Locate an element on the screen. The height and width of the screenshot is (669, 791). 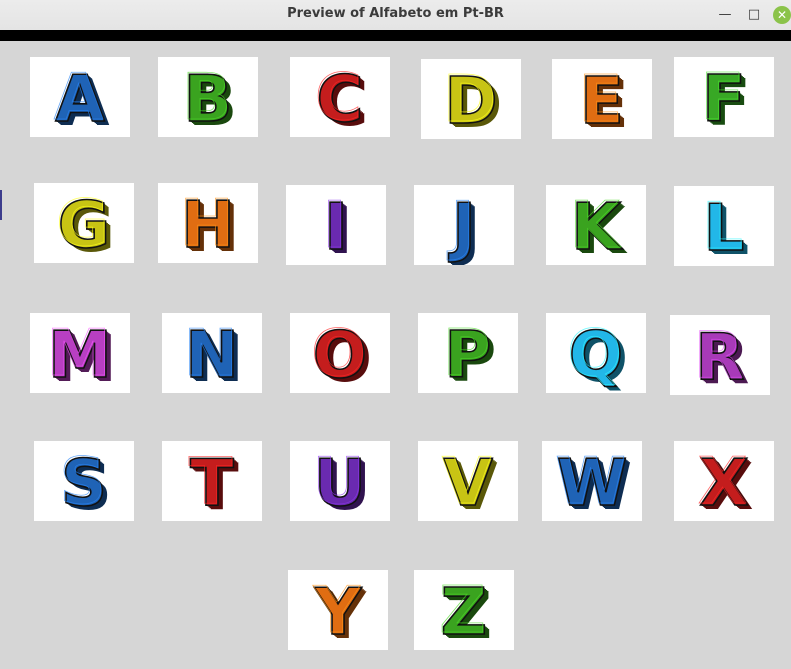
letter-image-x: XXXXXX is located at coordinates (725, 483).